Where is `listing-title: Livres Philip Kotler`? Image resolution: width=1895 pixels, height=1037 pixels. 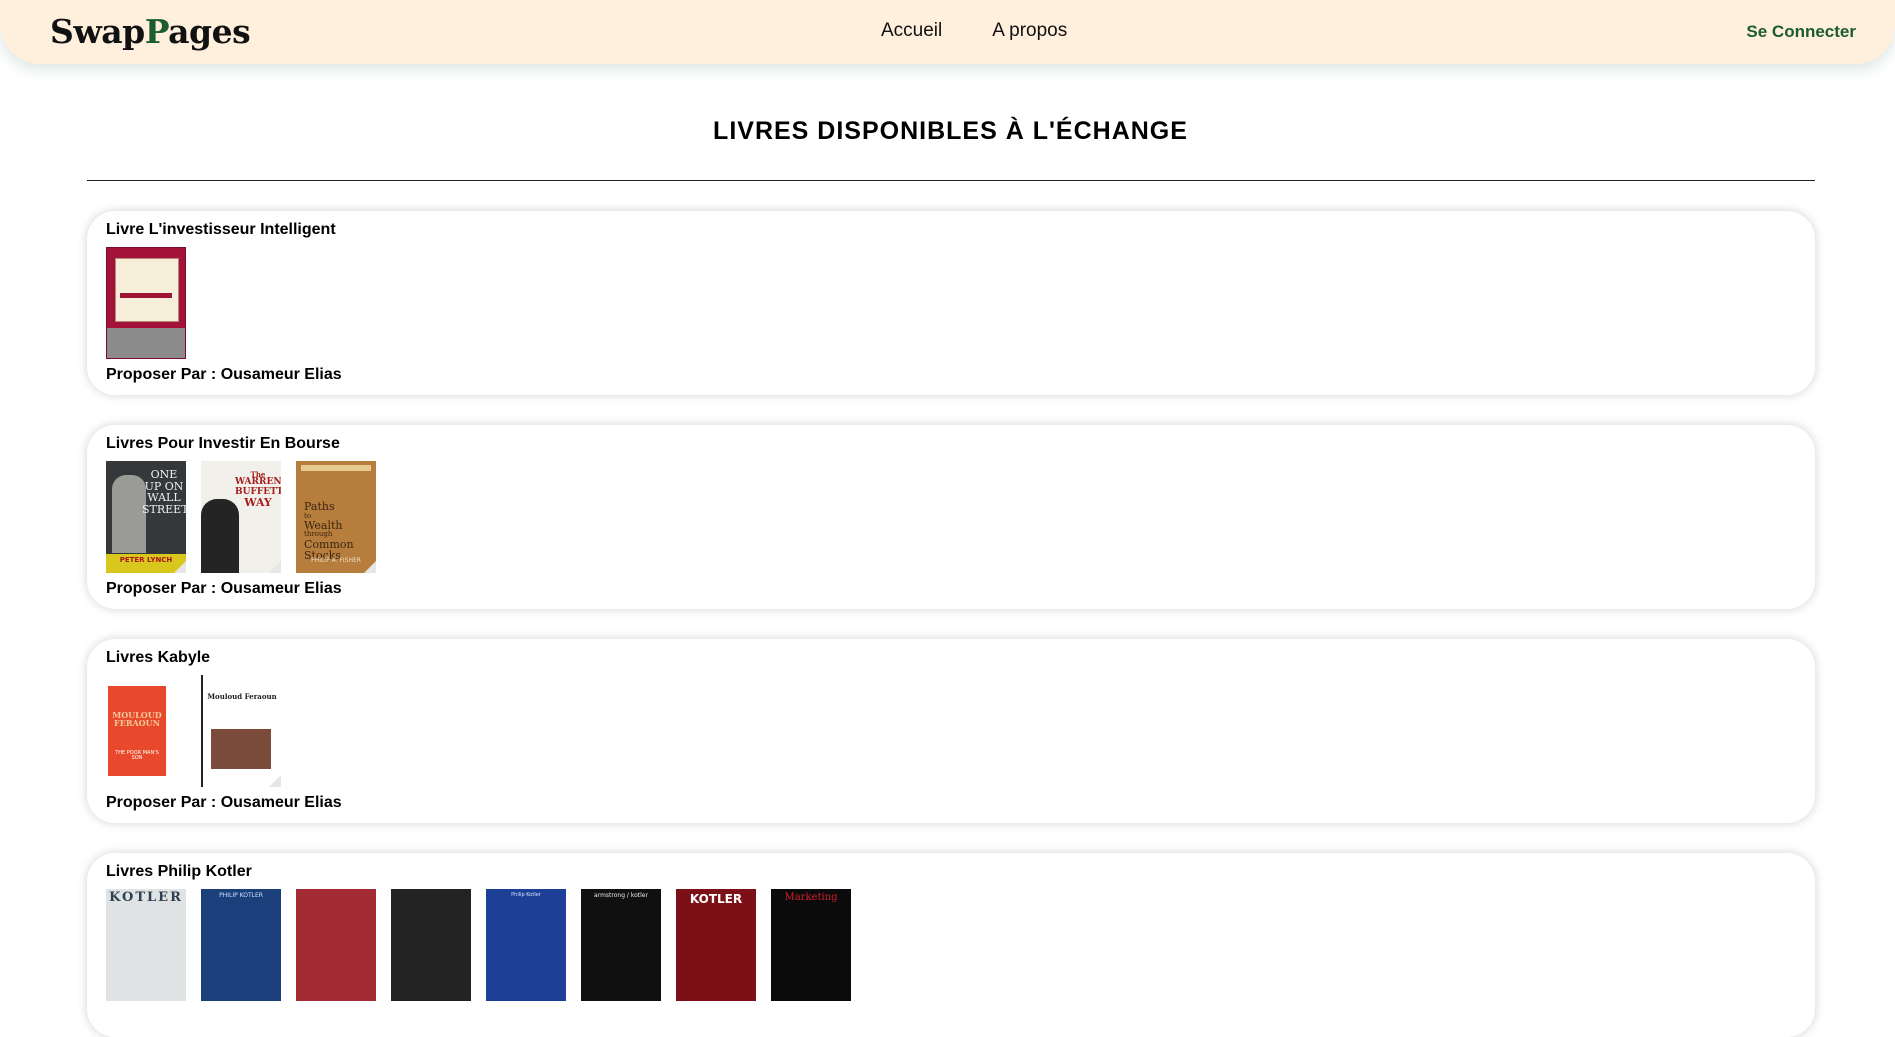
listing-title: Livres Philip Kotler is located at coordinates (179, 871).